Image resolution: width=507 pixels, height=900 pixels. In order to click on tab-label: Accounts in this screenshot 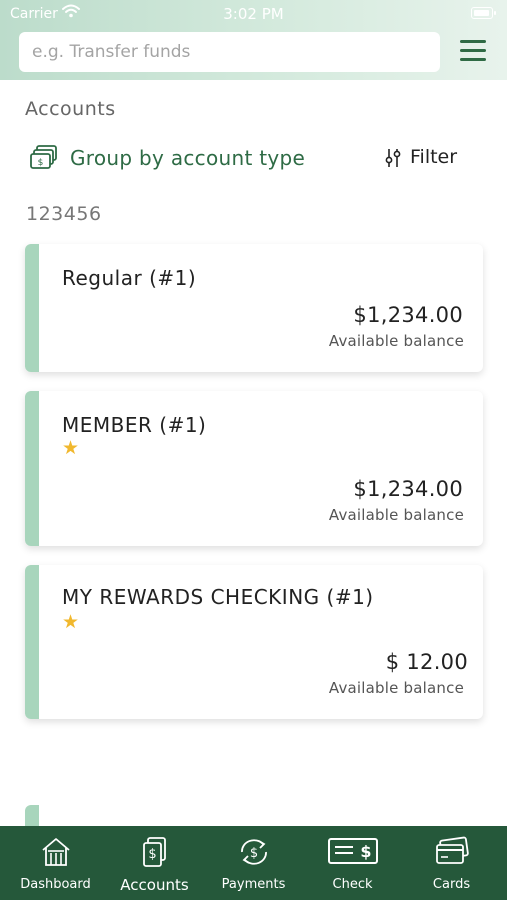, I will do `click(154, 885)`.